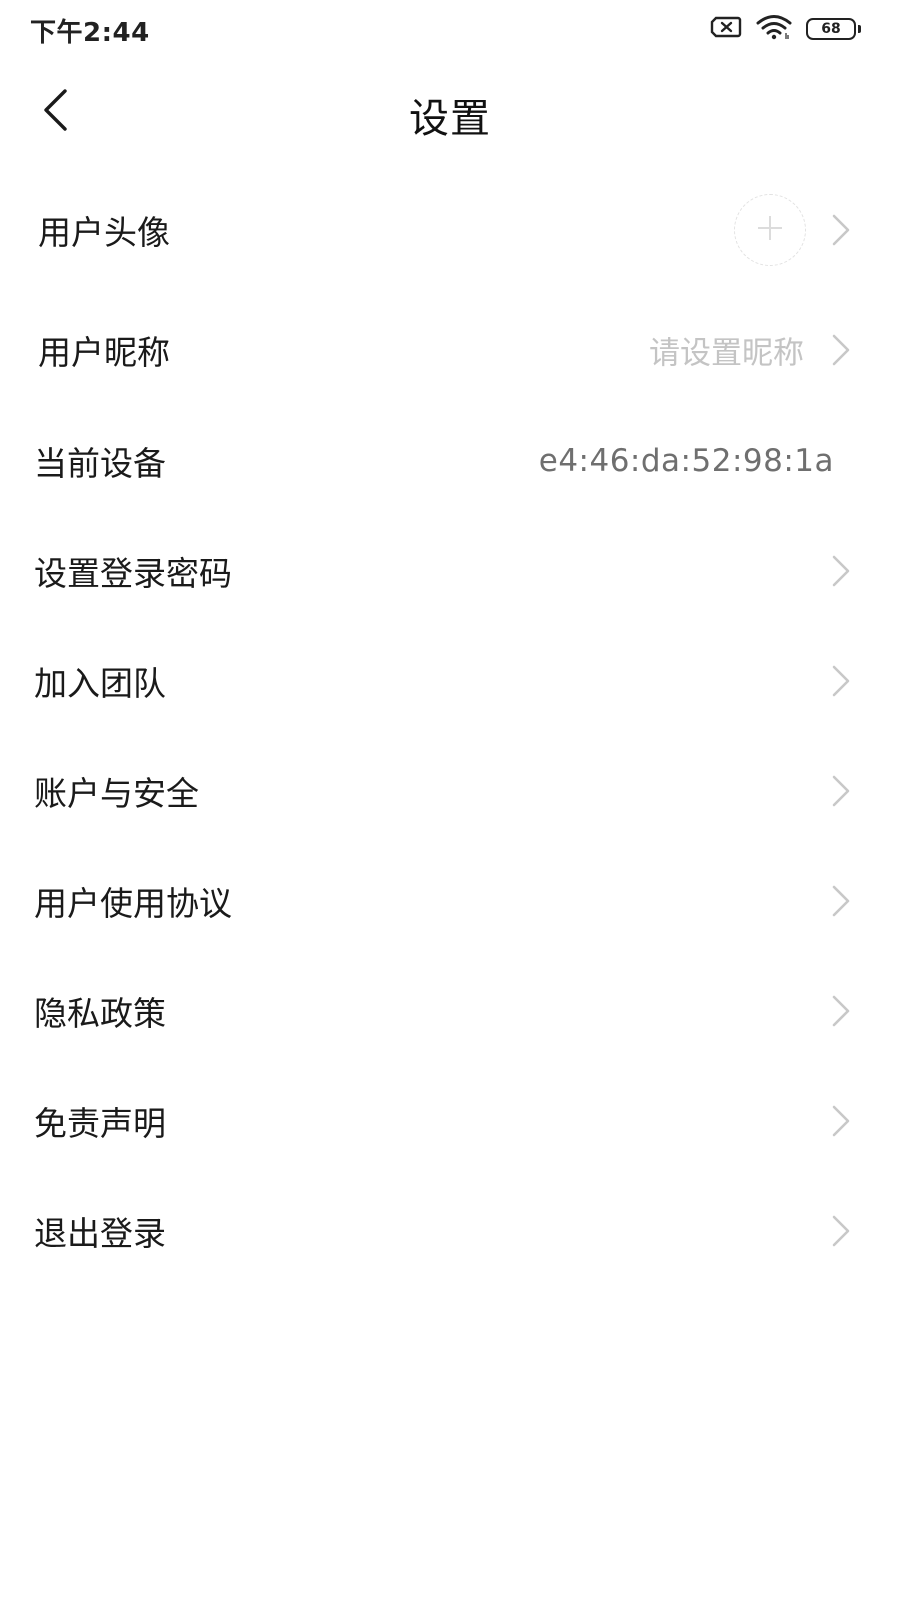 The width and height of the screenshot is (900, 1600). Describe the element at coordinates (450, 230) in the screenshot. I see `settings-row-avatar: 用户头像` at that location.